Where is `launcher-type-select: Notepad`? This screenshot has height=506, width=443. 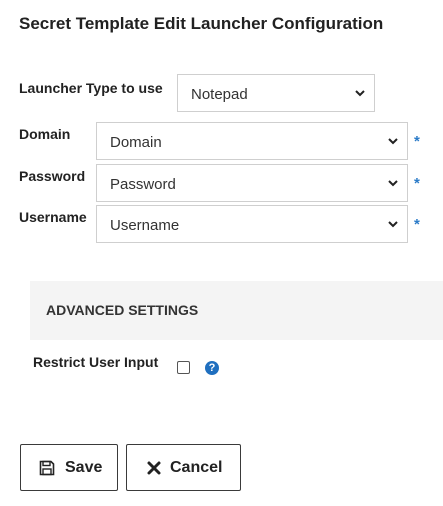 launcher-type-select: Notepad is located at coordinates (276, 93).